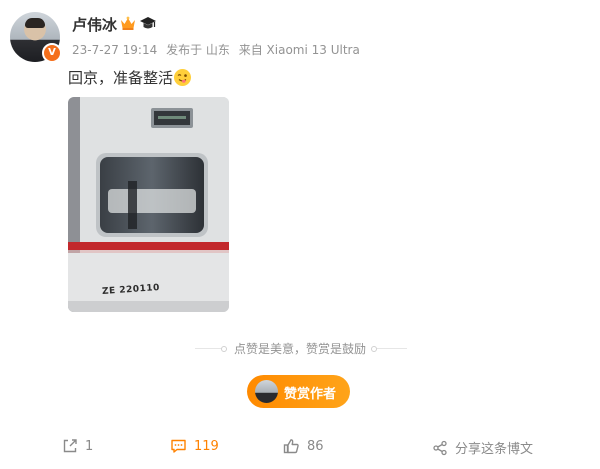 The image size is (600, 469). What do you see at coordinates (52, 53) in the screenshot?
I see `verified-badge: V` at bounding box center [52, 53].